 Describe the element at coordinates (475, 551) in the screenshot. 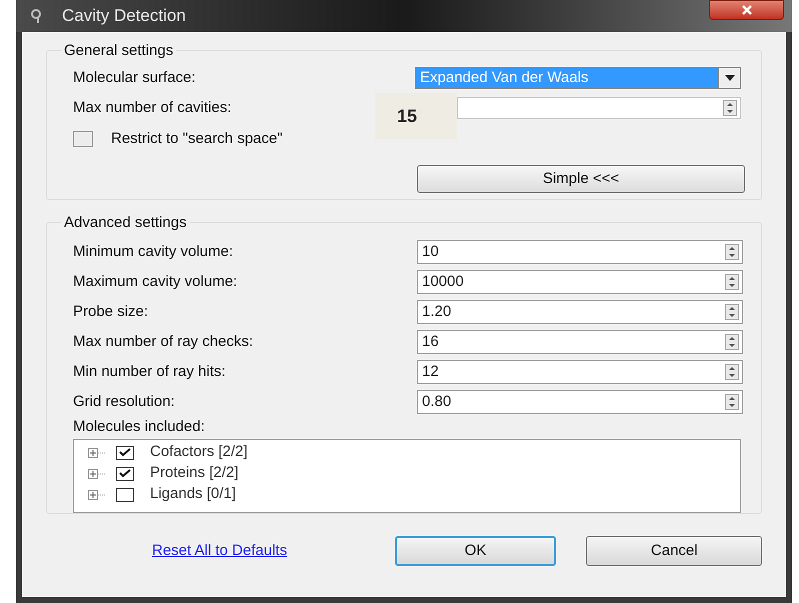

I see `ok-button: OK` at that location.